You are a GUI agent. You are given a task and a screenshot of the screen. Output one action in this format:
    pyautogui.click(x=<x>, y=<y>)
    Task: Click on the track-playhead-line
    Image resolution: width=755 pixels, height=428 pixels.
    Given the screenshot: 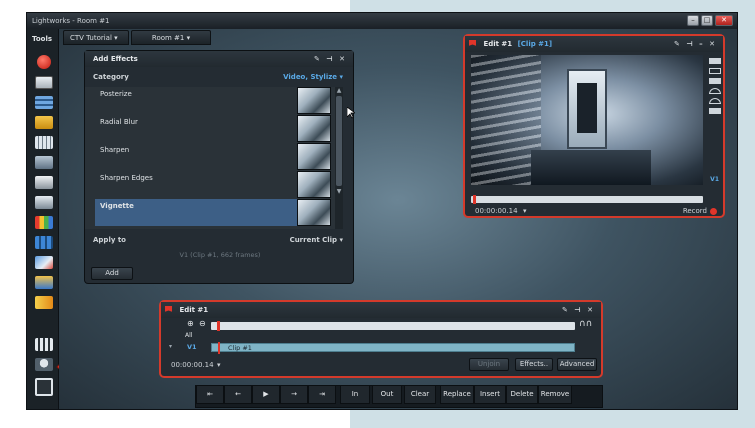 What is the action you would take?
    pyautogui.click(x=219, y=348)
    